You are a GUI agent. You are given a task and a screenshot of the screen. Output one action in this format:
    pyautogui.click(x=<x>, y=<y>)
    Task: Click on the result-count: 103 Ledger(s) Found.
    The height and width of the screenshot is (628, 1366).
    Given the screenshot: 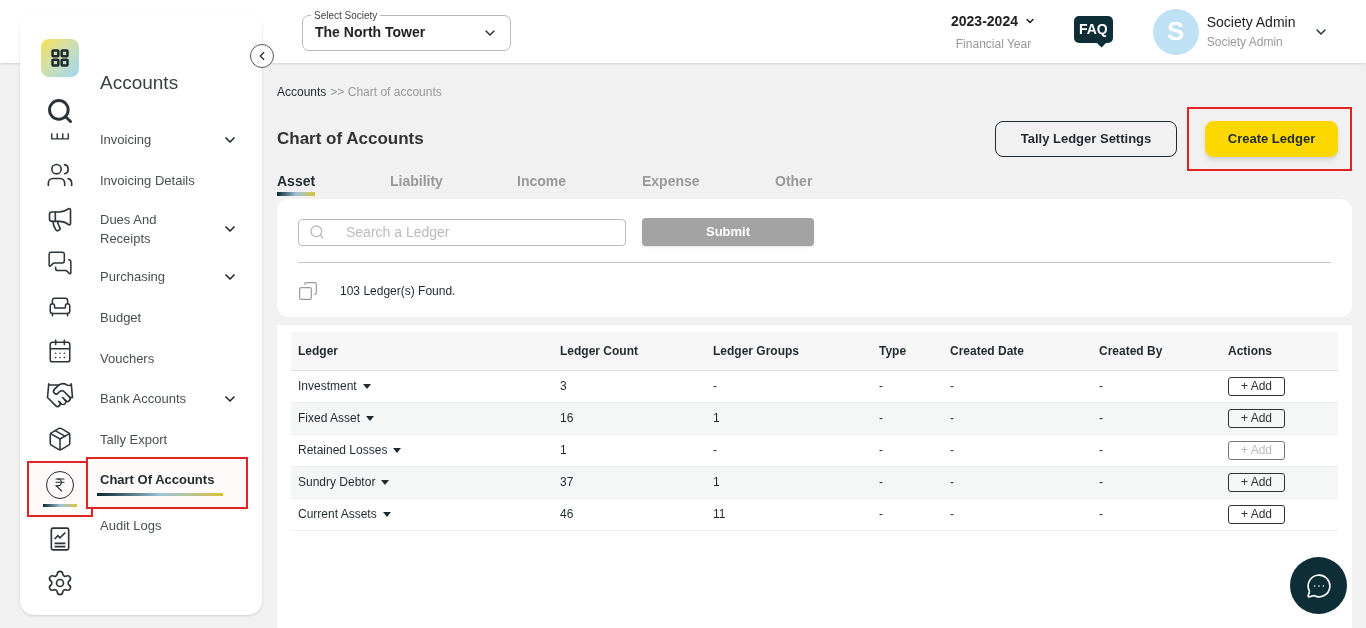 What is the action you would take?
    pyautogui.click(x=398, y=291)
    